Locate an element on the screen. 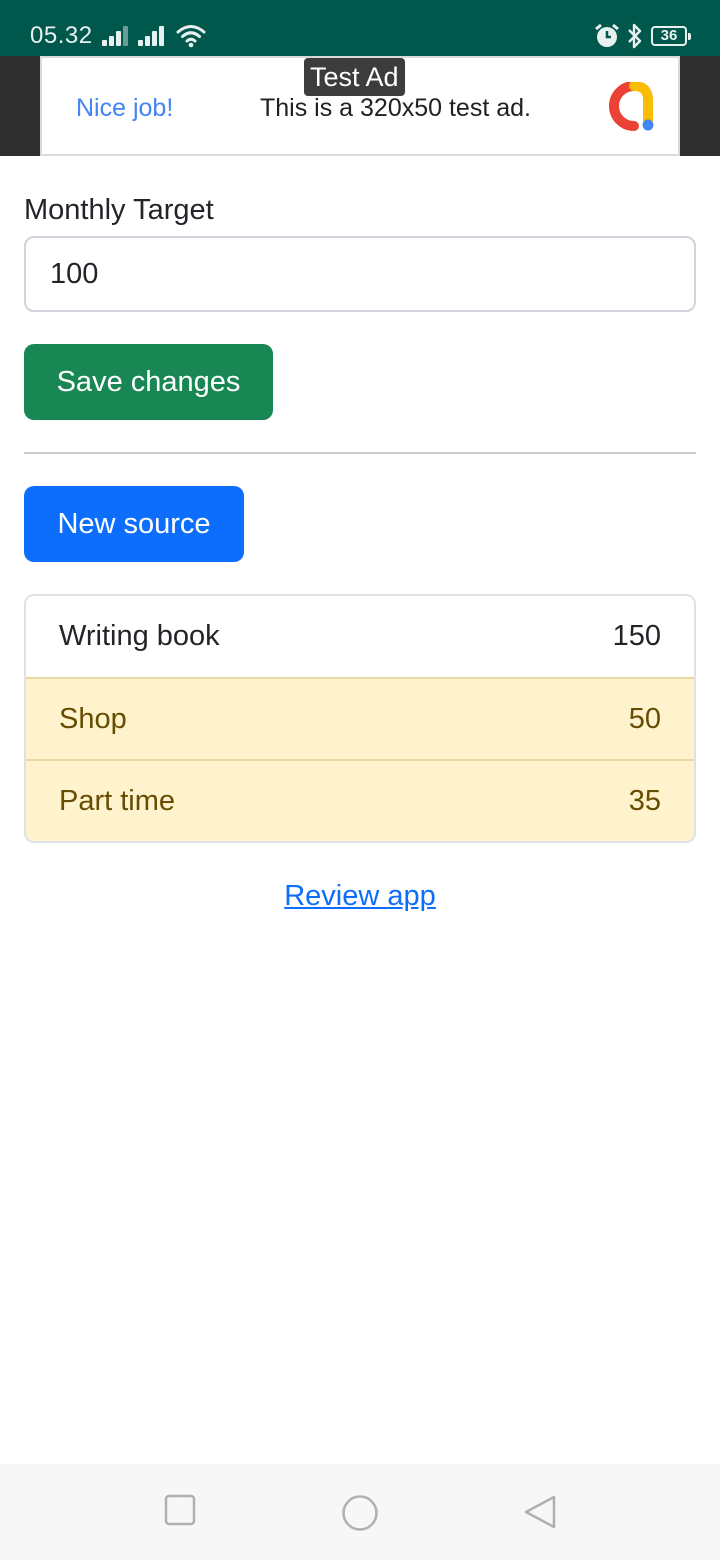  alarm-icon is located at coordinates (607, 35).